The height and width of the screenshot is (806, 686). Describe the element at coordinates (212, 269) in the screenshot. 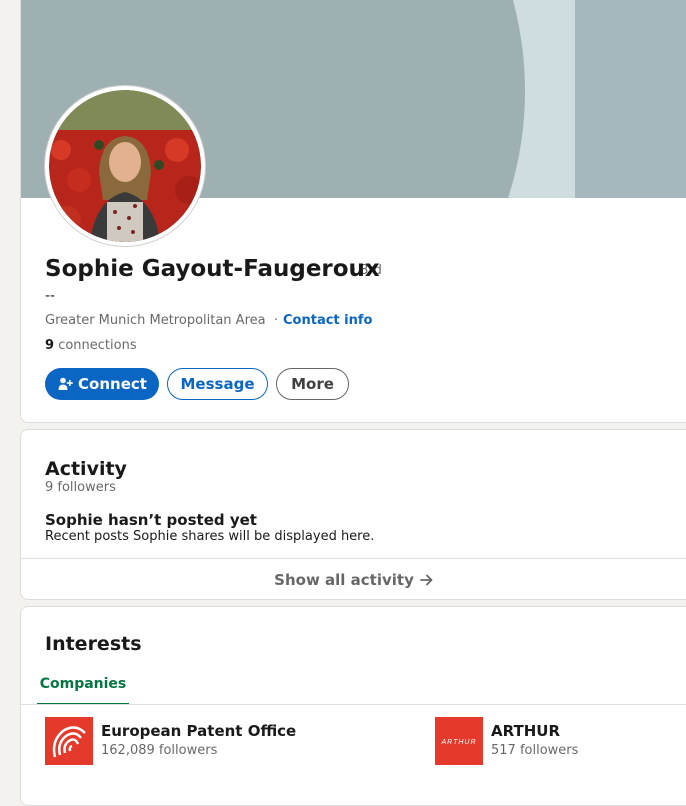

I see `profile-name: Sophie Gayout-Faugeroux` at that location.